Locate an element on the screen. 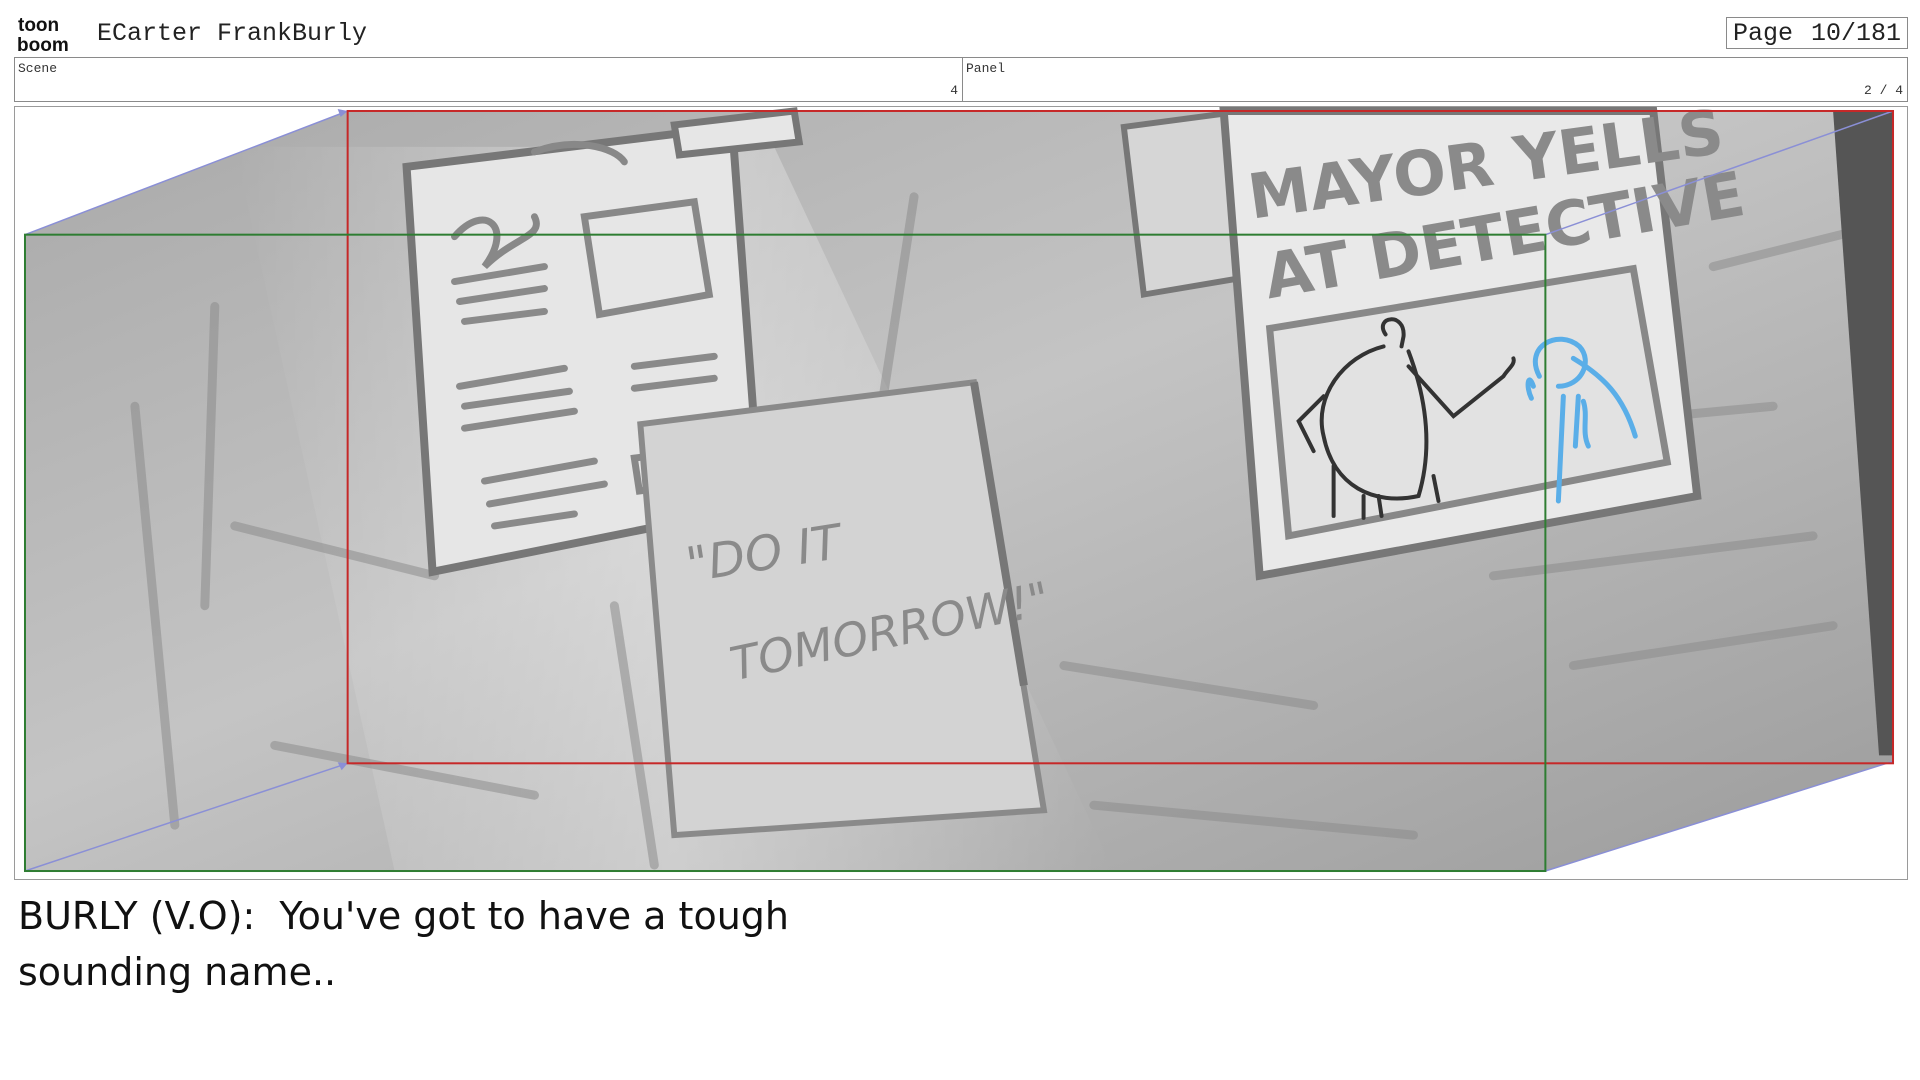 Image resolution: width=1920 pixels, height=1080 pixels. scene-cell: Scene 4 is located at coordinates (489, 79).